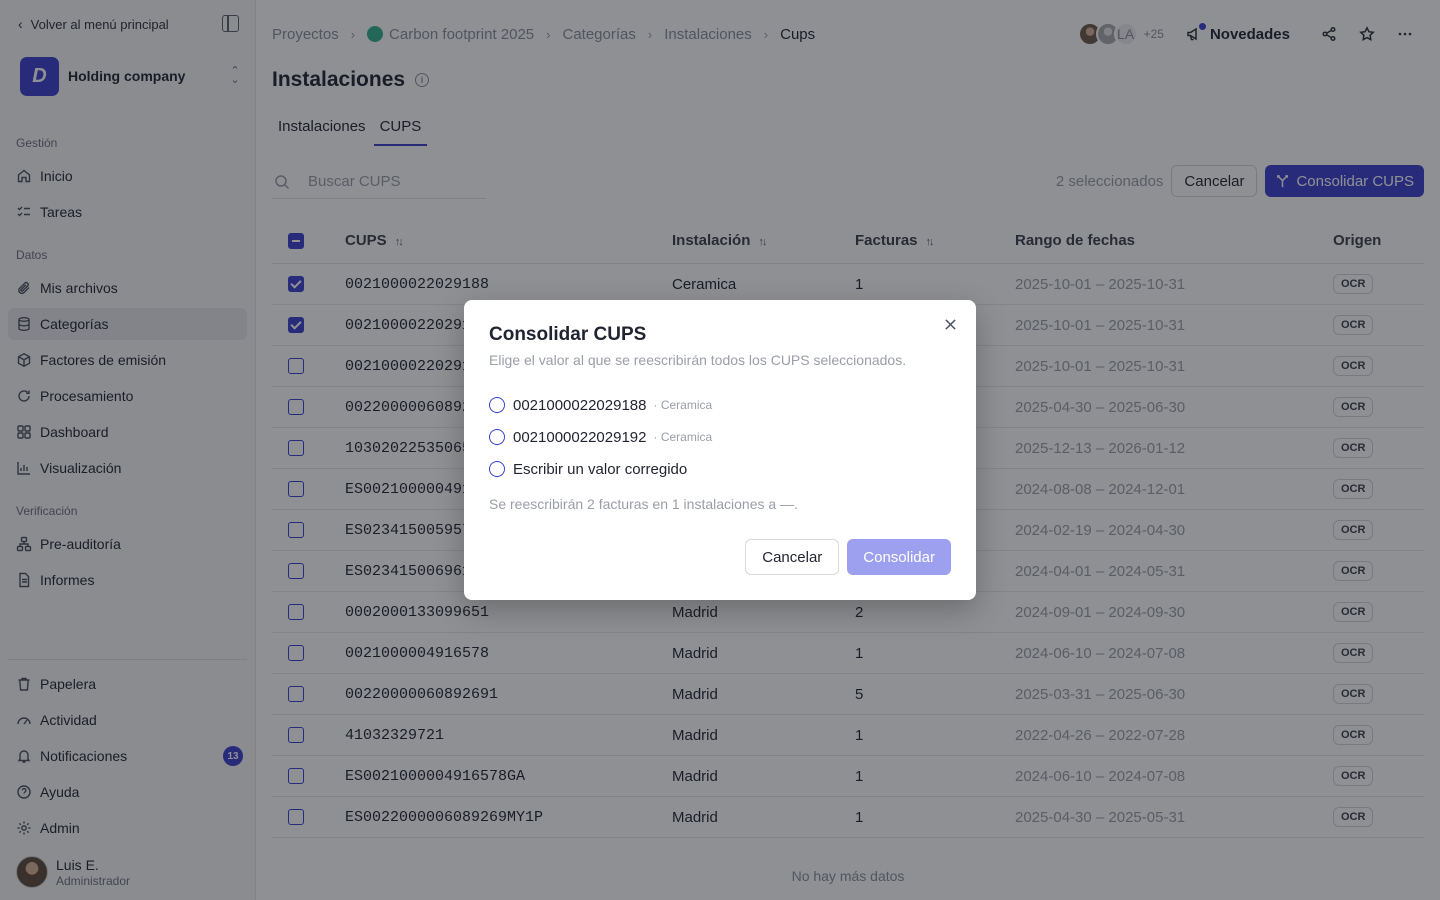 The height and width of the screenshot is (900, 1440). I want to click on close-button, so click(950, 324).